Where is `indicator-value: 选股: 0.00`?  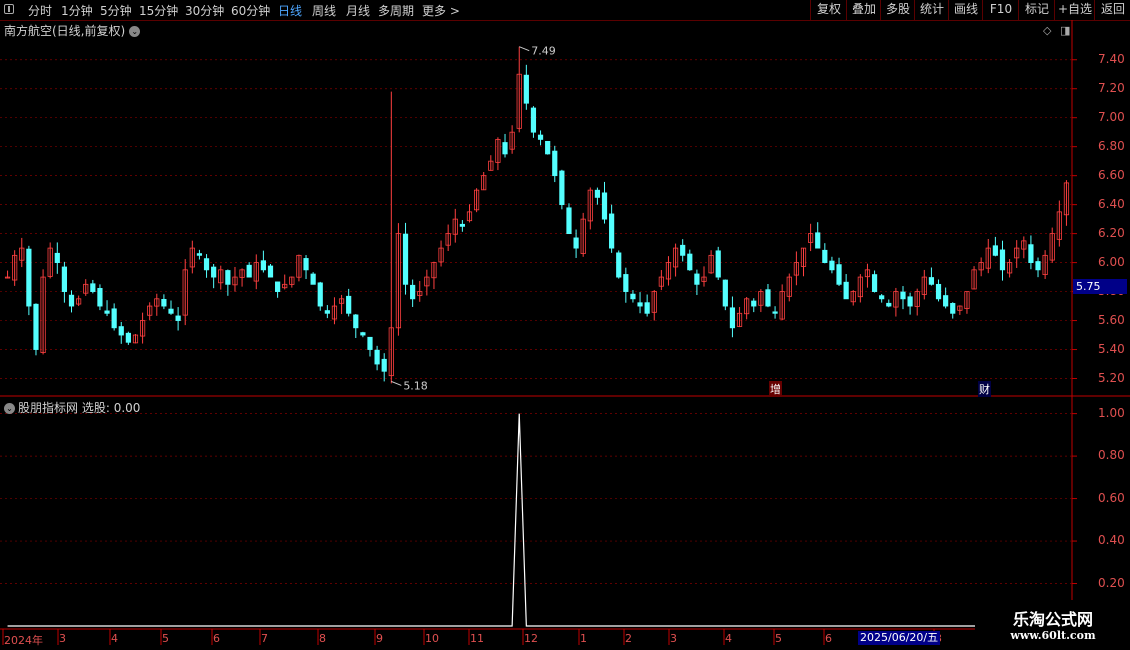 indicator-value: 选股: 0.00 is located at coordinates (111, 408).